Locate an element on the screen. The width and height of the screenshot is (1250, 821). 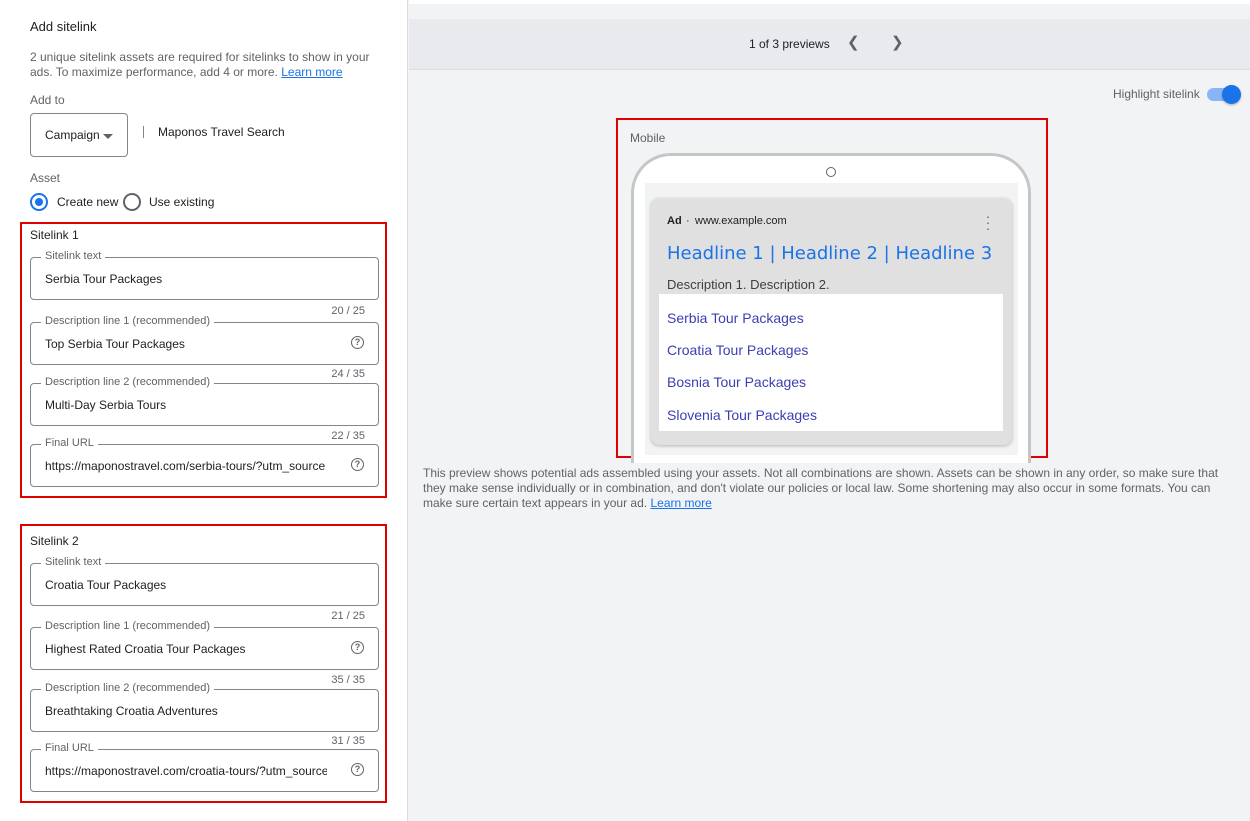
field-value: Highest Rated Croatia Tour Packages is located at coordinates (145, 649).